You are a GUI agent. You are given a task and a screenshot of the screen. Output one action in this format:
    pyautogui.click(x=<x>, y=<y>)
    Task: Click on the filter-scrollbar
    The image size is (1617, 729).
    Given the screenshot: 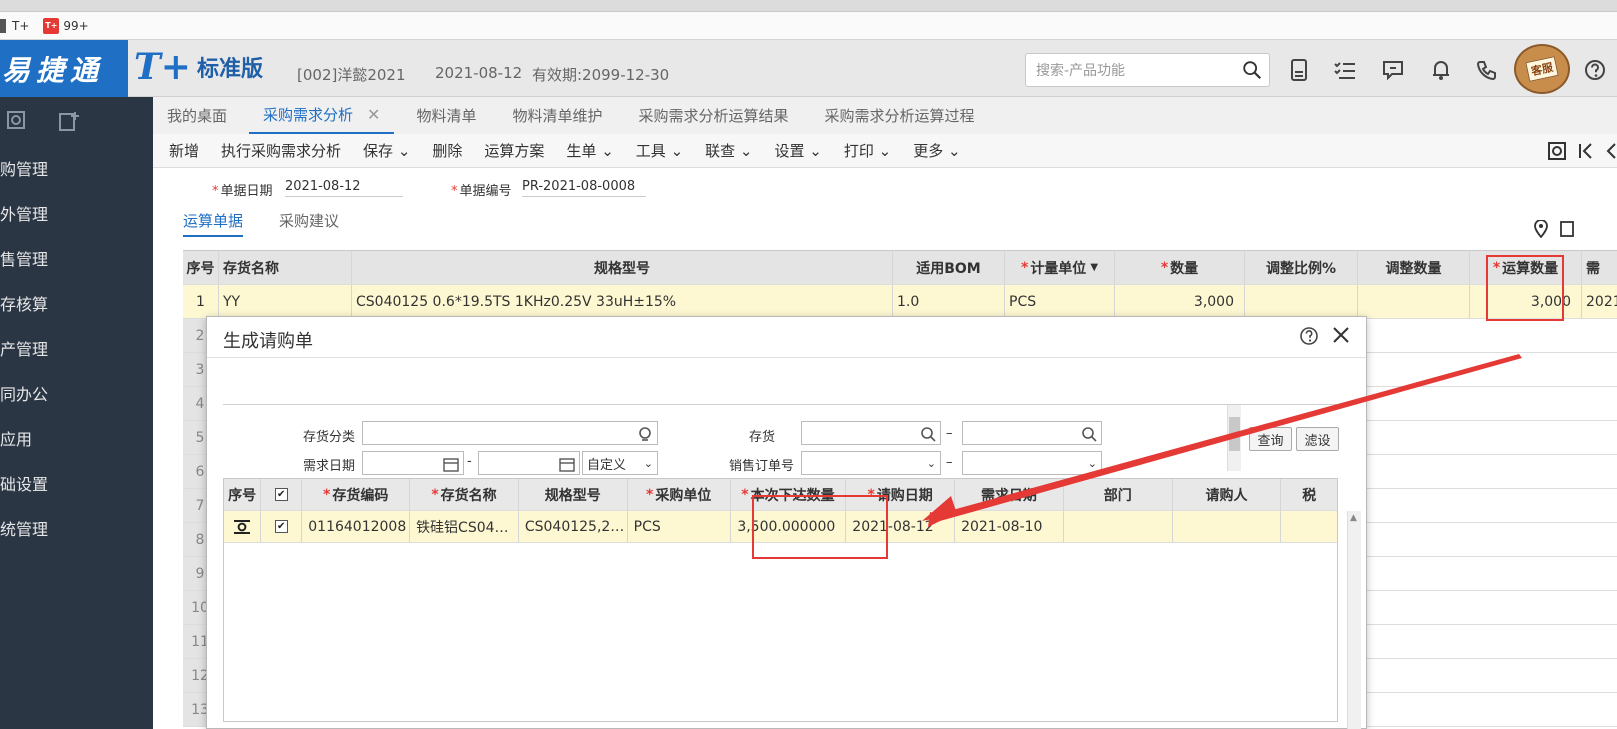 What is the action you would take?
    pyautogui.click(x=1234, y=438)
    